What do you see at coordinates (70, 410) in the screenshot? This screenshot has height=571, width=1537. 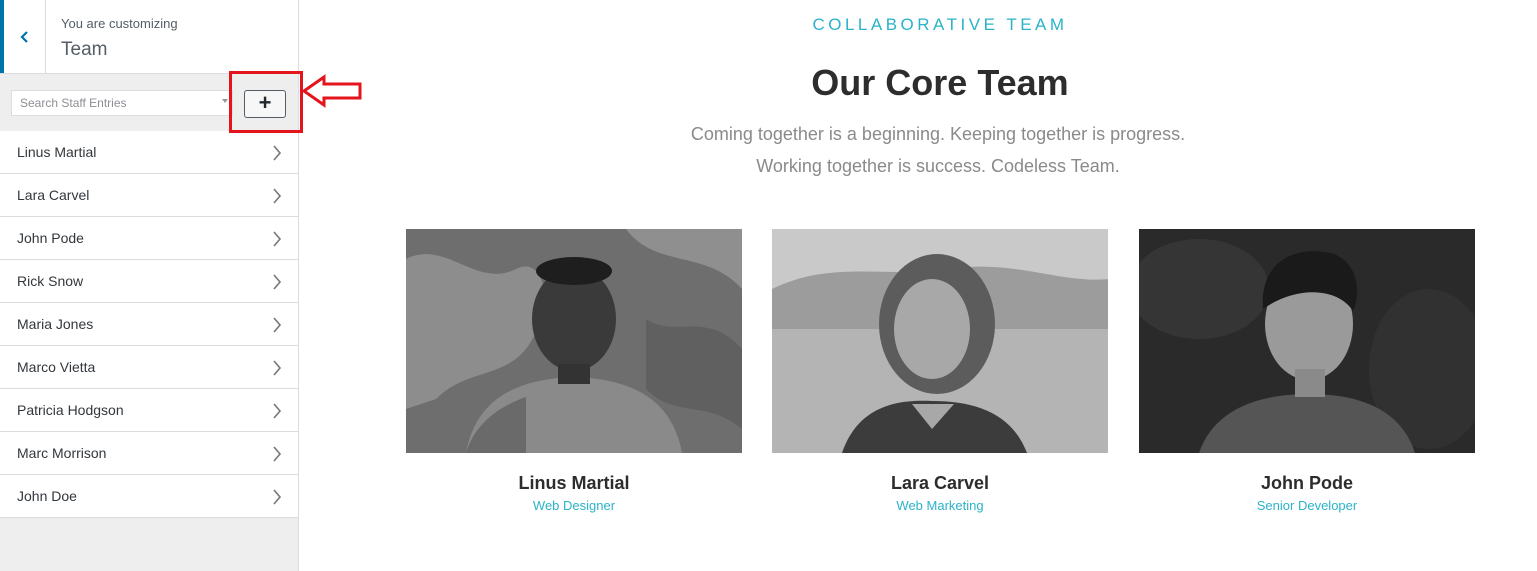 I see `staff-item-name: Patricia Hodgson` at bounding box center [70, 410].